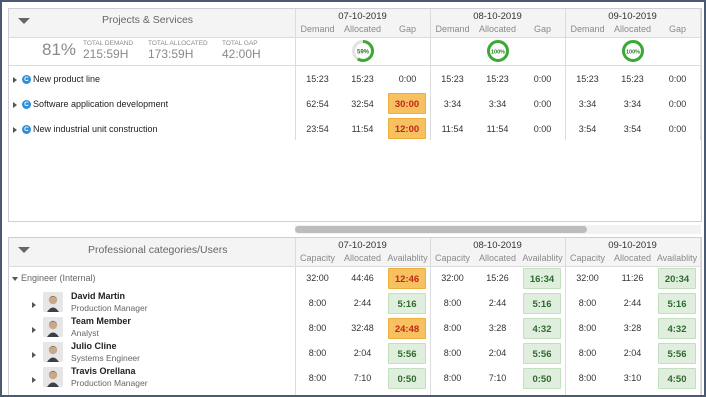 The image size is (706, 397). What do you see at coordinates (407, 128) in the screenshot?
I see `gap-badge: 12:00` at bounding box center [407, 128].